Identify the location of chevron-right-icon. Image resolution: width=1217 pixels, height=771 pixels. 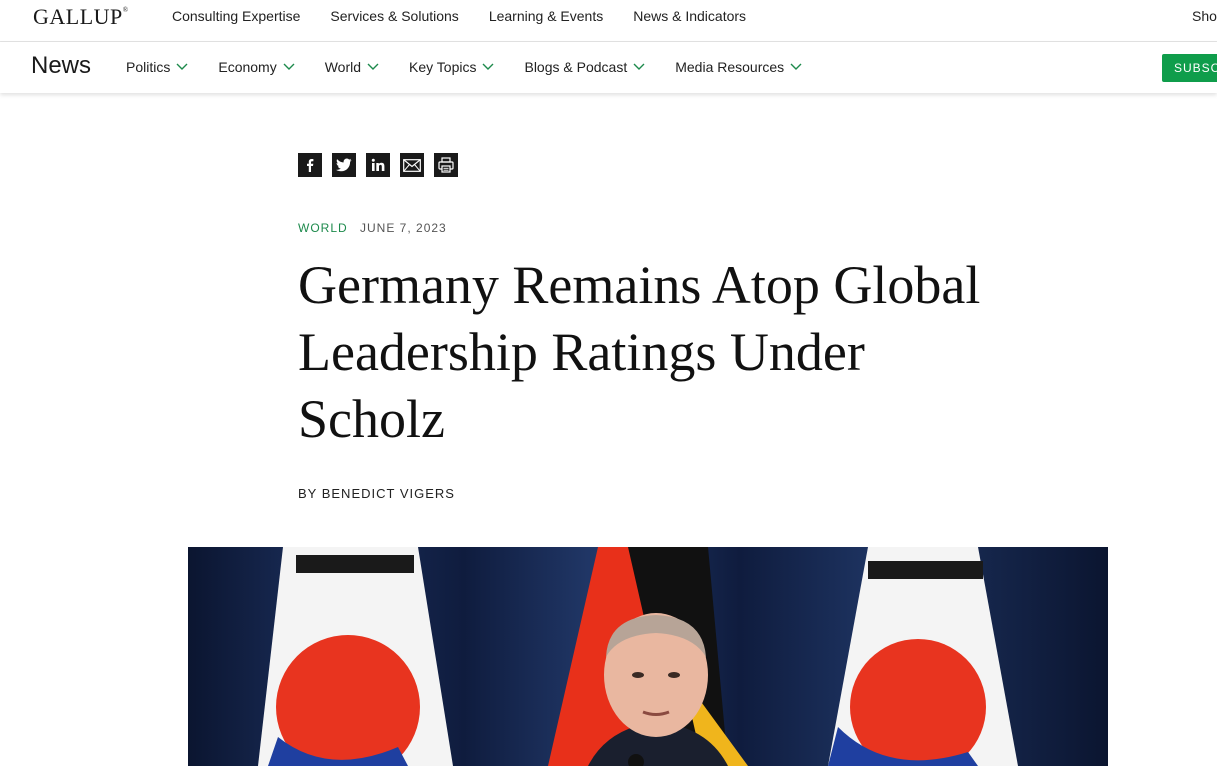
(1162, 735).